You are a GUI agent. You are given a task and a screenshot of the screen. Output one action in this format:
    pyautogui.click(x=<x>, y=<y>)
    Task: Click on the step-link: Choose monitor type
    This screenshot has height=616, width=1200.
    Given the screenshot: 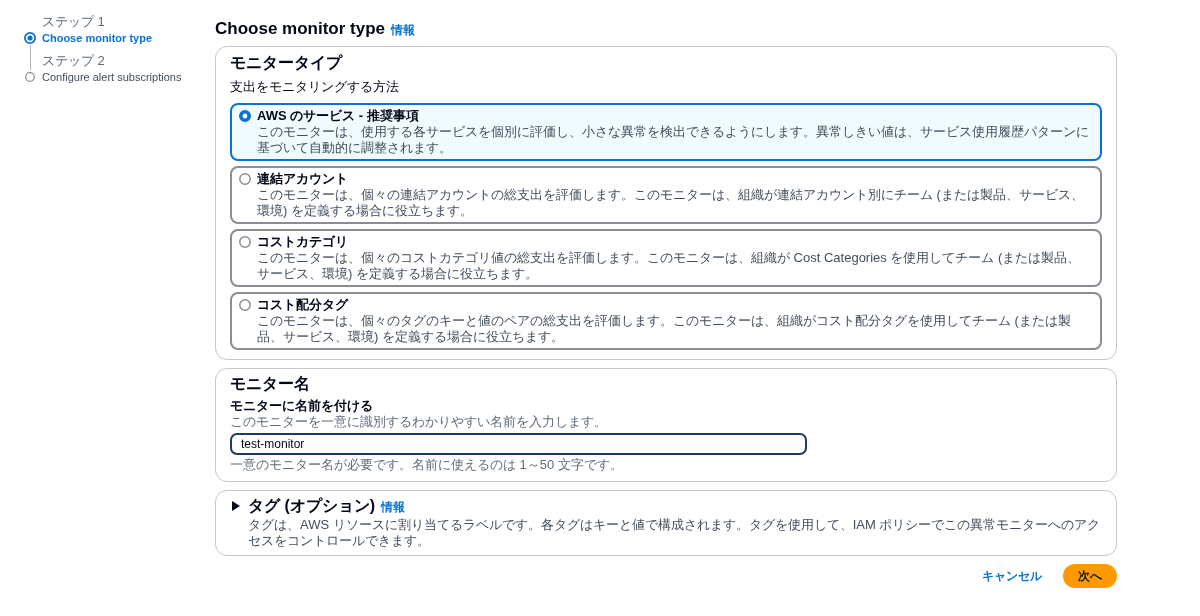 What is the action you would take?
    pyautogui.click(x=128, y=38)
    